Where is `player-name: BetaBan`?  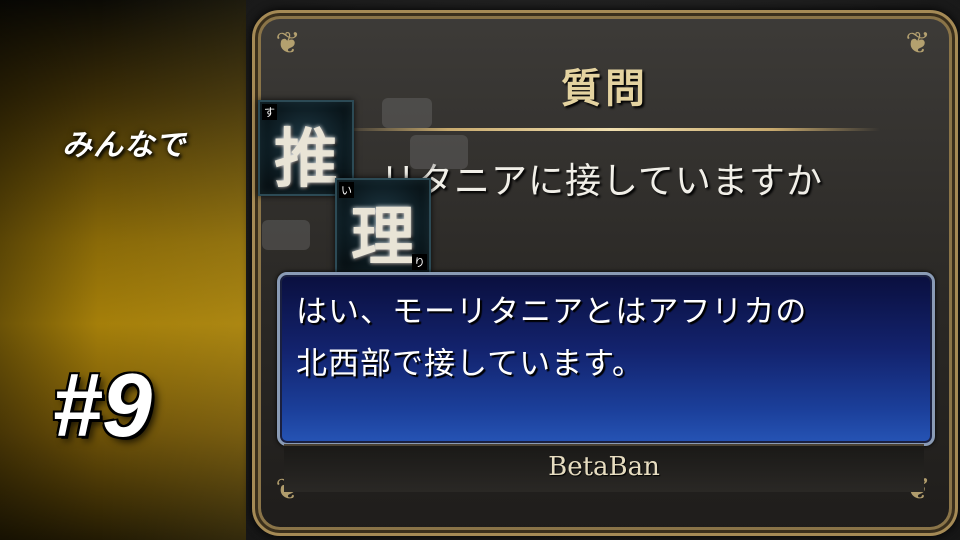 player-name: BetaBan is located at coordinates (604, 467).